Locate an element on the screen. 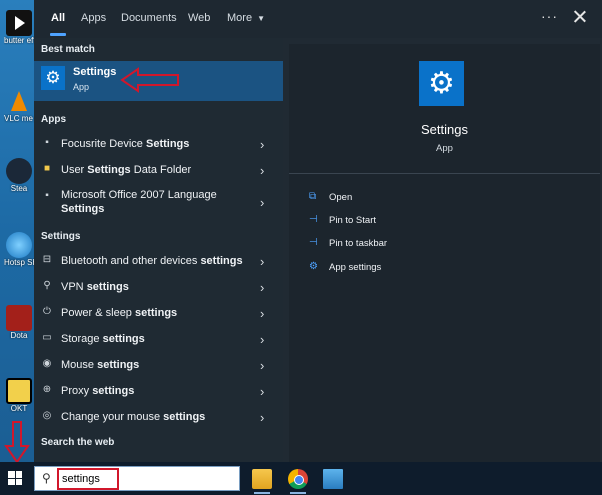 The height and width of the screenshot is (495, 602). app-item-focusrite: ▪ Focusrite Device Settings › is located at coordinates (158, 144).